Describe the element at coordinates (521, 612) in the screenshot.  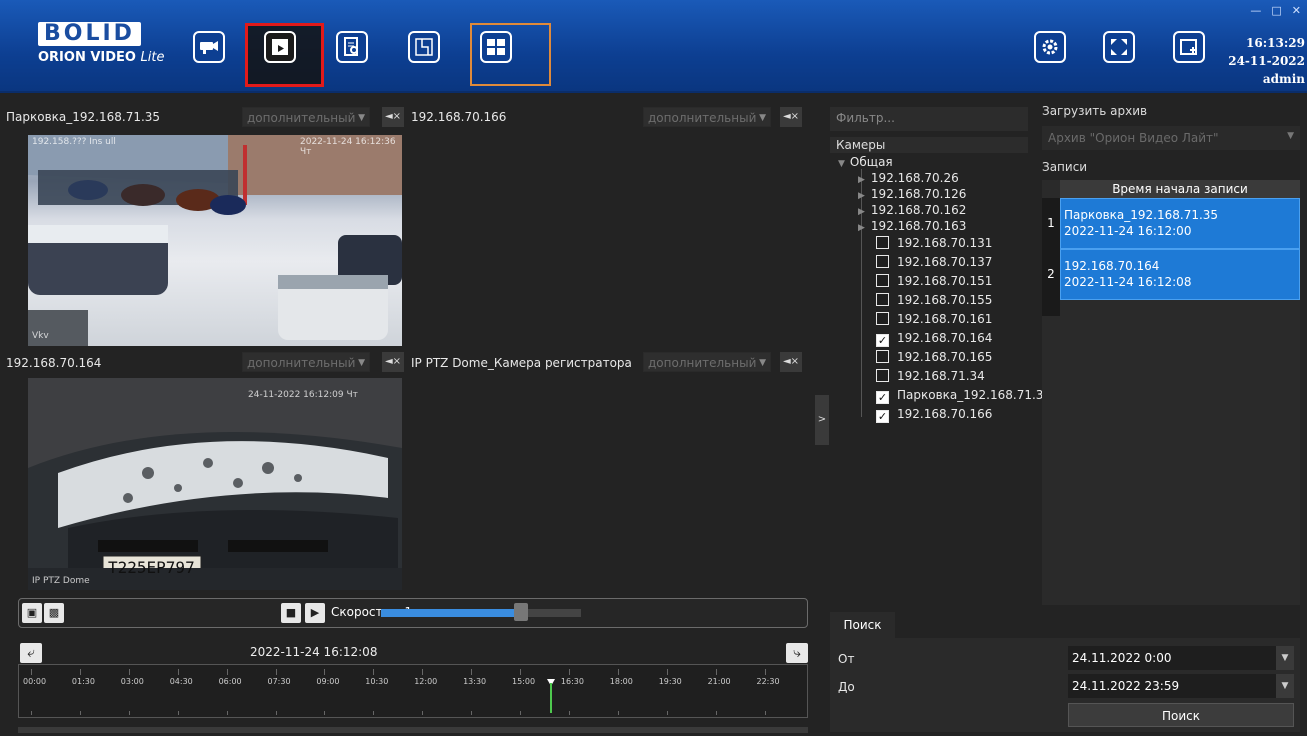
I see `speed-slider-handle` at that location.